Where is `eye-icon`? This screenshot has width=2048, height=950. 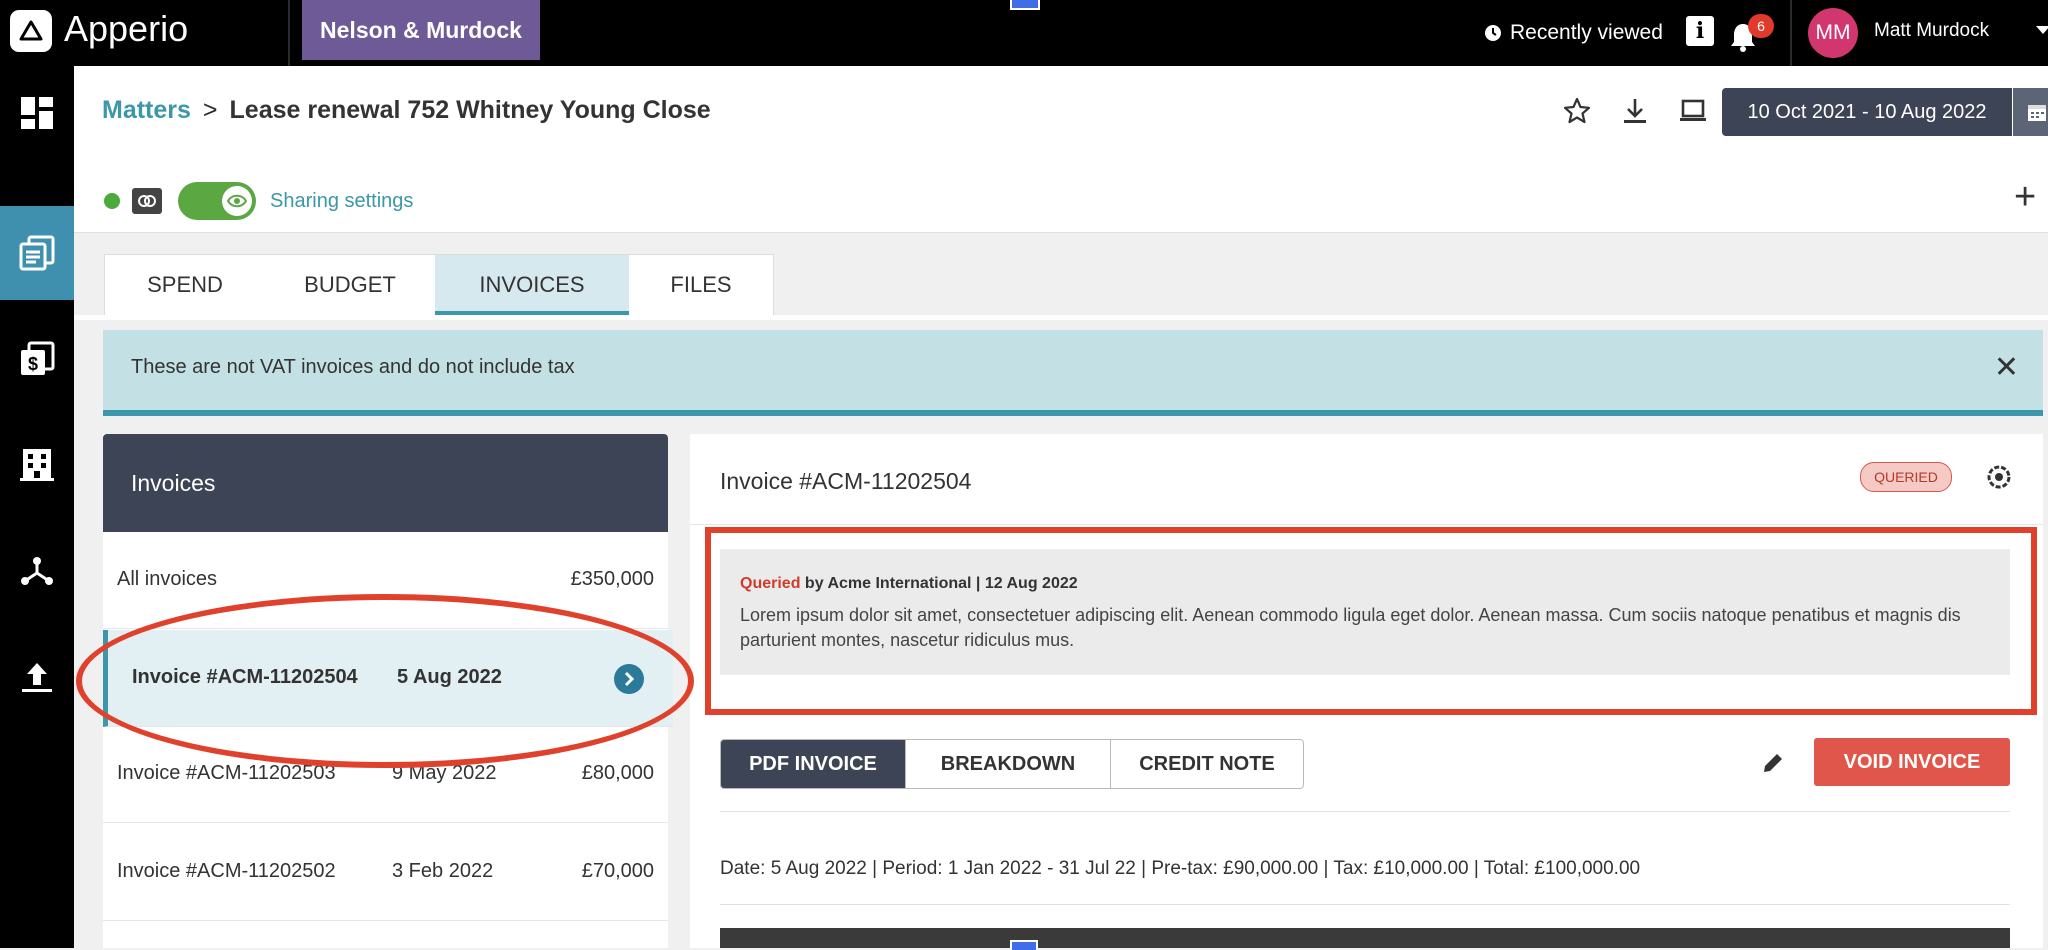
eye-icon is located at coordinates (237, 201).